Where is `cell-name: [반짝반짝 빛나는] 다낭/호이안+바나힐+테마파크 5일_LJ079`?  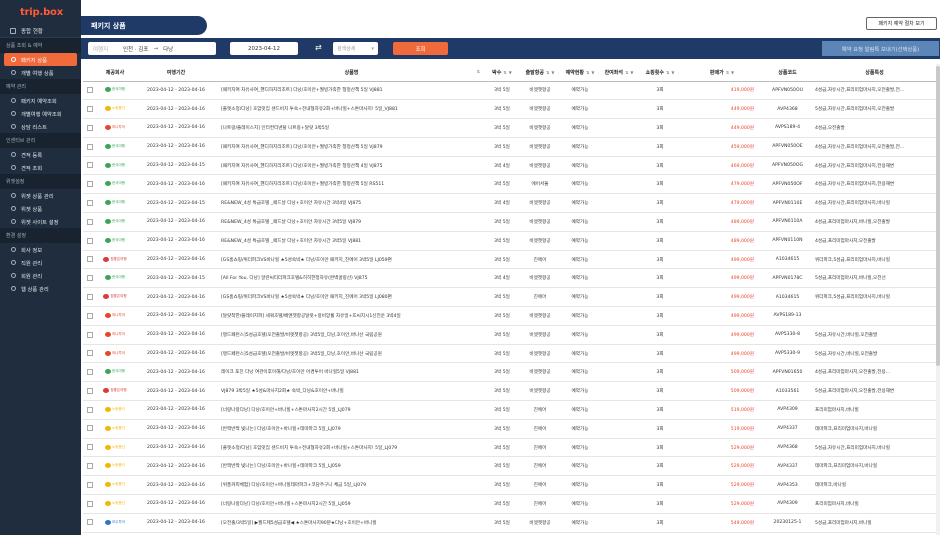
cell-name: [반짝반짝 빛나는] 다낭/호이안+바나힐+테마파크 5일_LJ079 is located at coordinates (351, 429).